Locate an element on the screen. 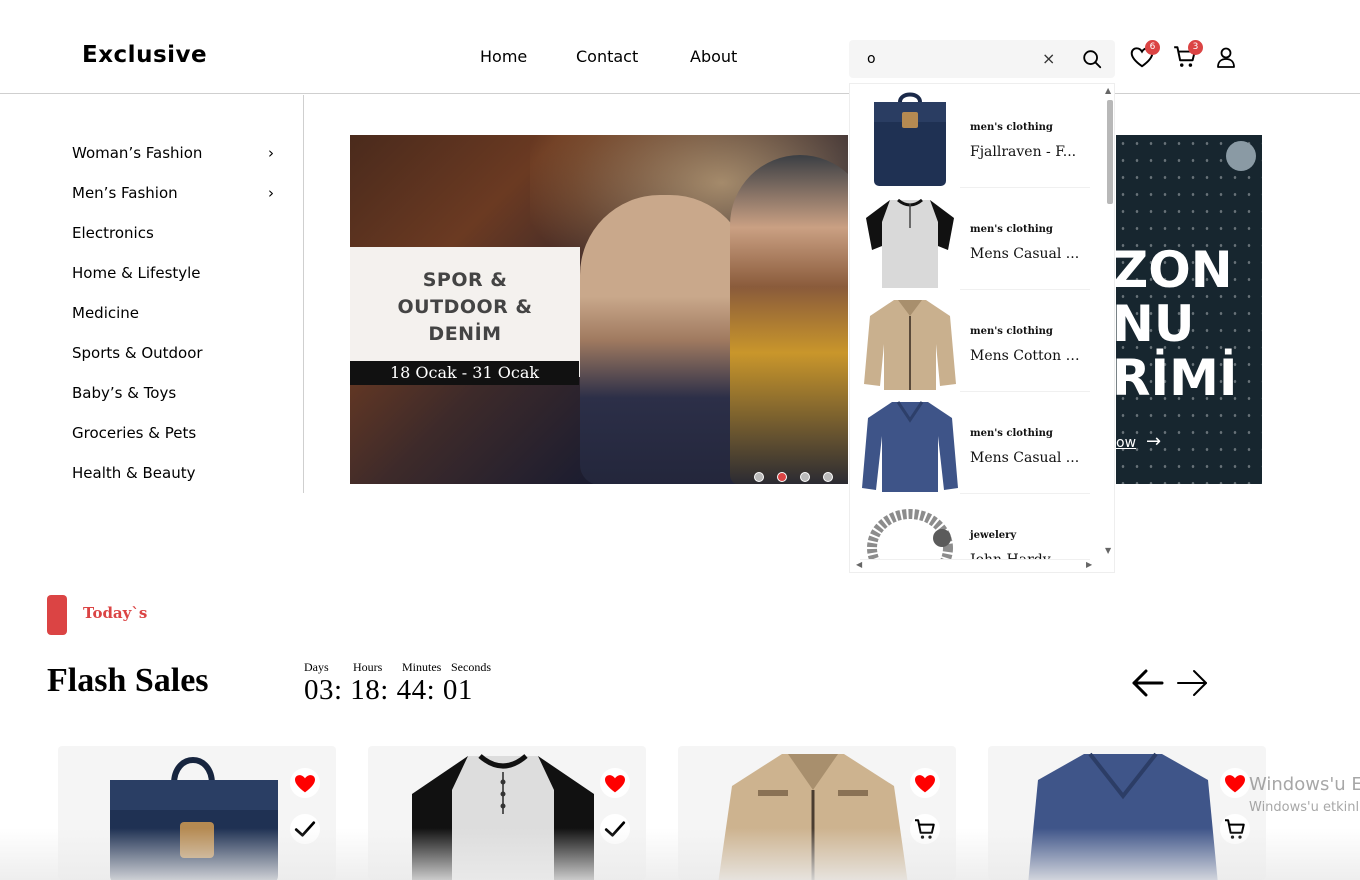  jacket-image is located at coordinates (813, 817).